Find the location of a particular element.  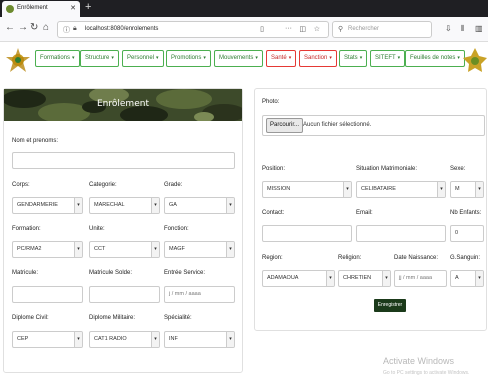

browser-tab: Enrôlement ✕ is located at coordinates (41, 9).